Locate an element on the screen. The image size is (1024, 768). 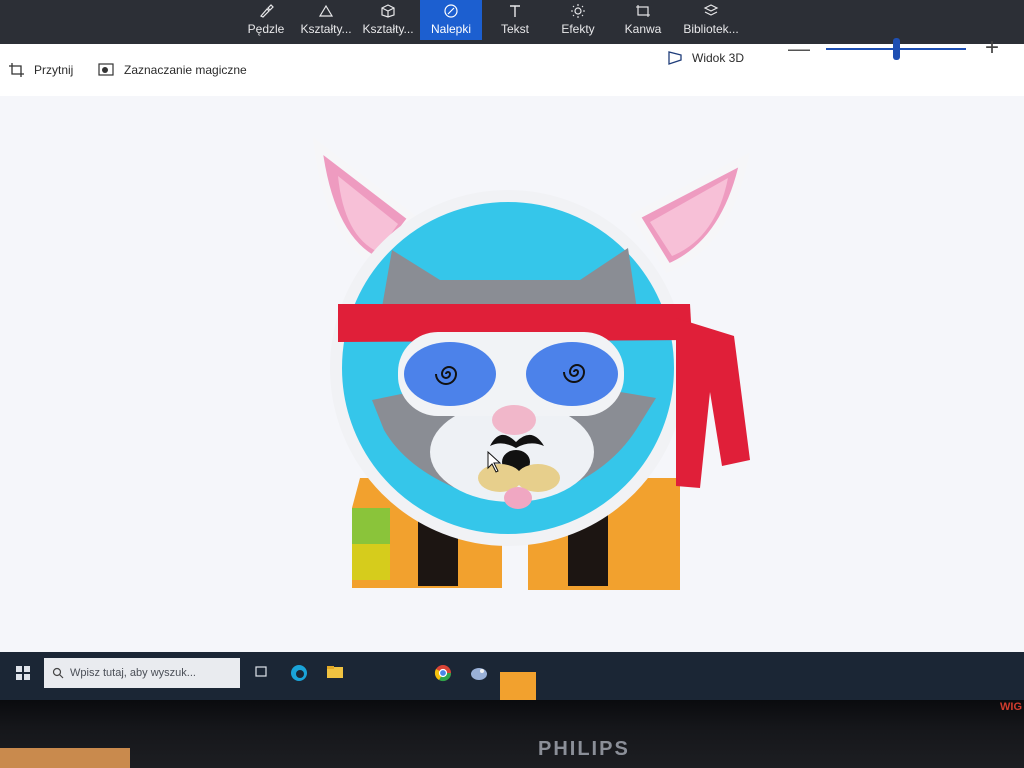
monitor-bezel-bottom is located at coordinates (512, 734).